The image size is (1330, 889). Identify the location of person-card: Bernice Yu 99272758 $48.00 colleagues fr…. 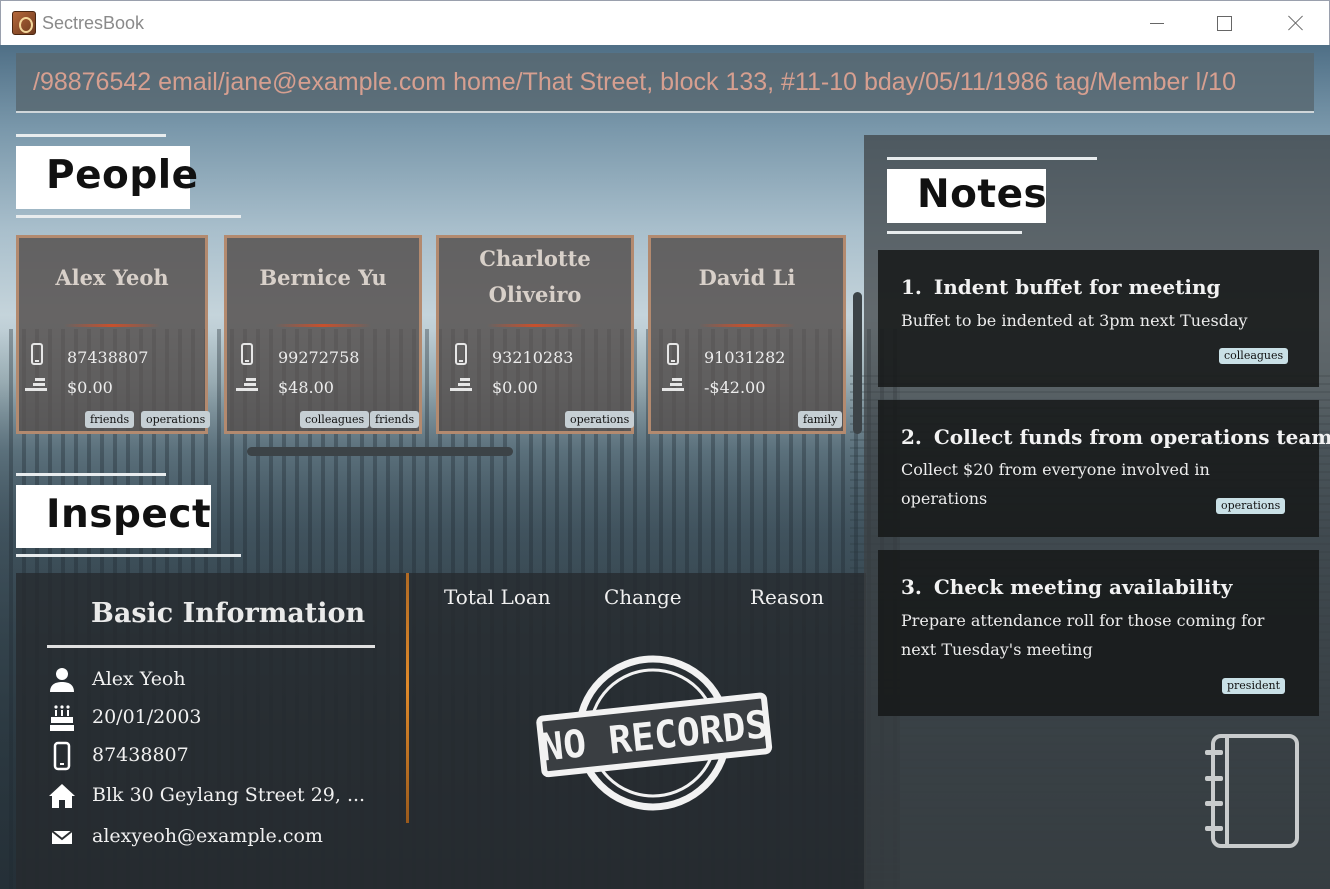
(323, 334).